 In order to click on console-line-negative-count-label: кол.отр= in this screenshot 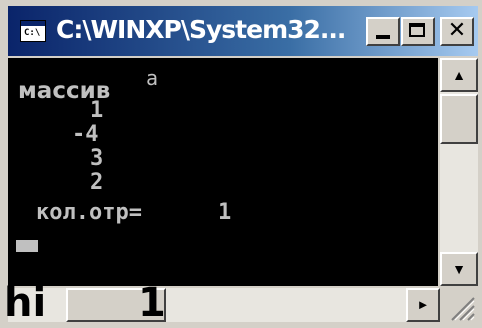, I will do `click(89, 212)`.